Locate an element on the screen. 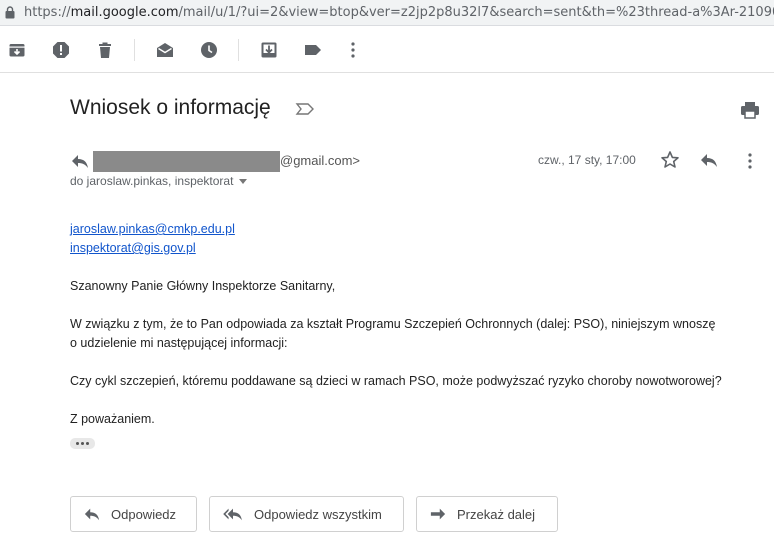 This screenshot has width=774, height=550. more-button is located at coordinates (353, 50).